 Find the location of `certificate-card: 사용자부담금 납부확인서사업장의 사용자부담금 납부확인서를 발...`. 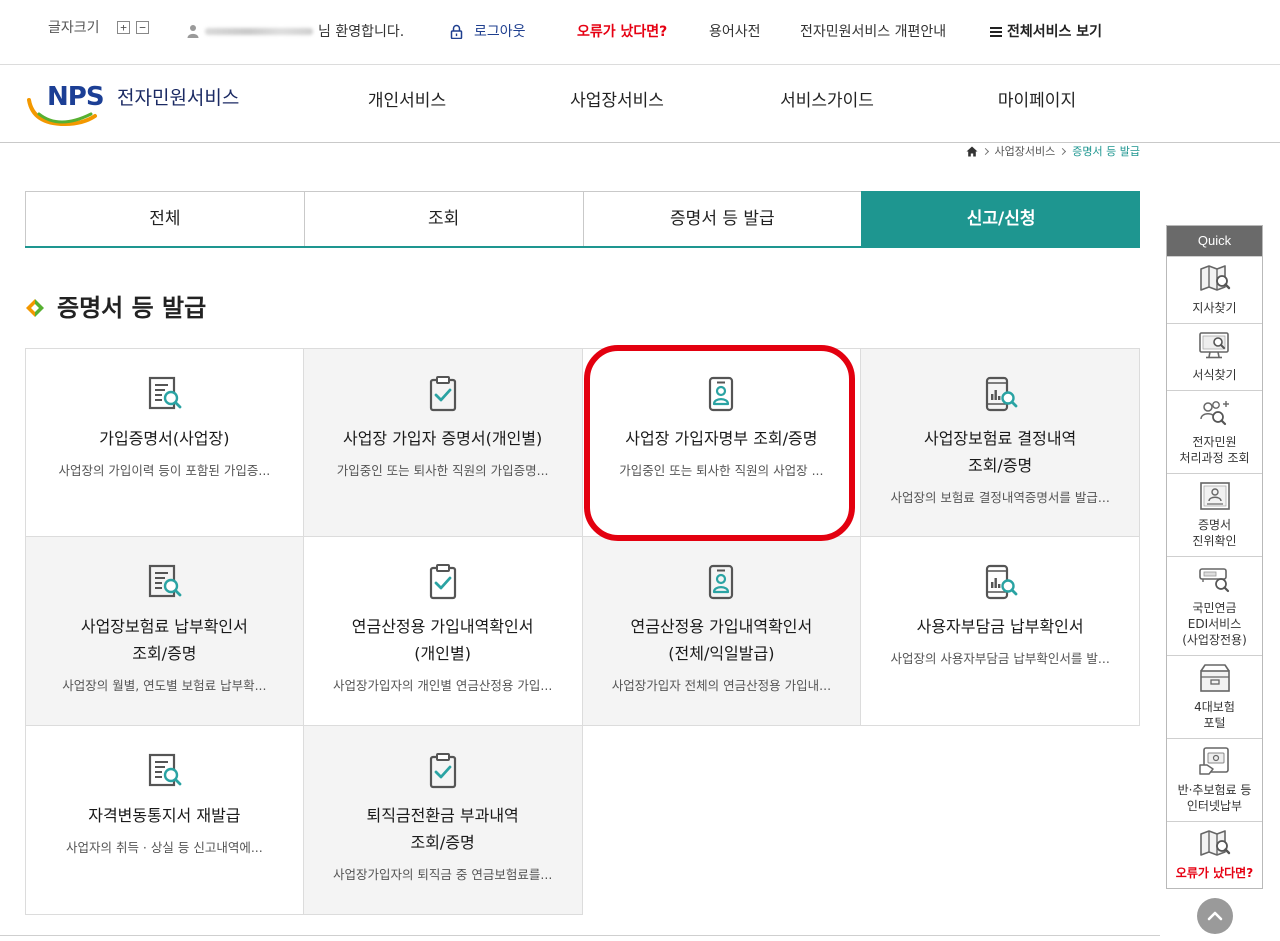

certificate-card: 사용자부담금 납부확인서사업장의 사용자부담금 납부확인서를 발... is located at coordinates (1000, 631).